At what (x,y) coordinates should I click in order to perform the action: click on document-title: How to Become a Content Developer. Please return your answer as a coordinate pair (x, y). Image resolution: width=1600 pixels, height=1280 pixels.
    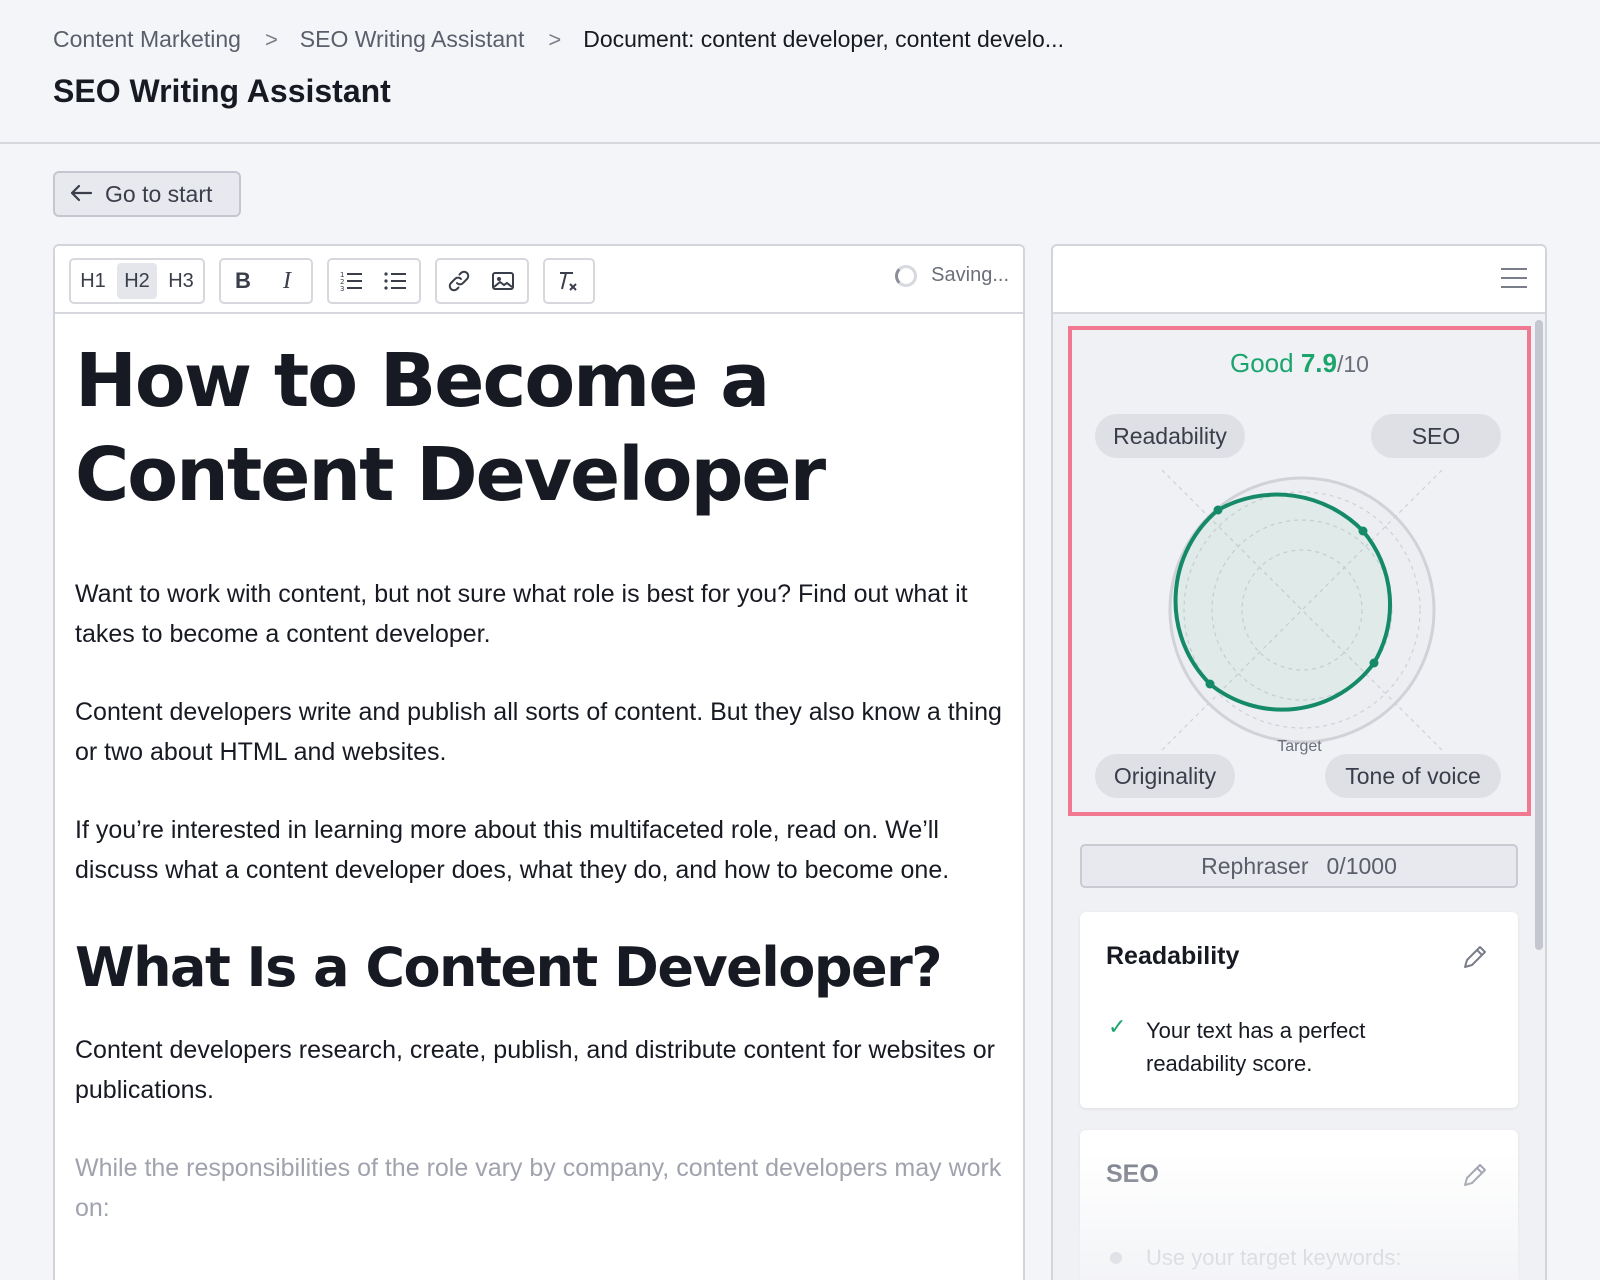
    Looking at the image, I should click on (455, 428).